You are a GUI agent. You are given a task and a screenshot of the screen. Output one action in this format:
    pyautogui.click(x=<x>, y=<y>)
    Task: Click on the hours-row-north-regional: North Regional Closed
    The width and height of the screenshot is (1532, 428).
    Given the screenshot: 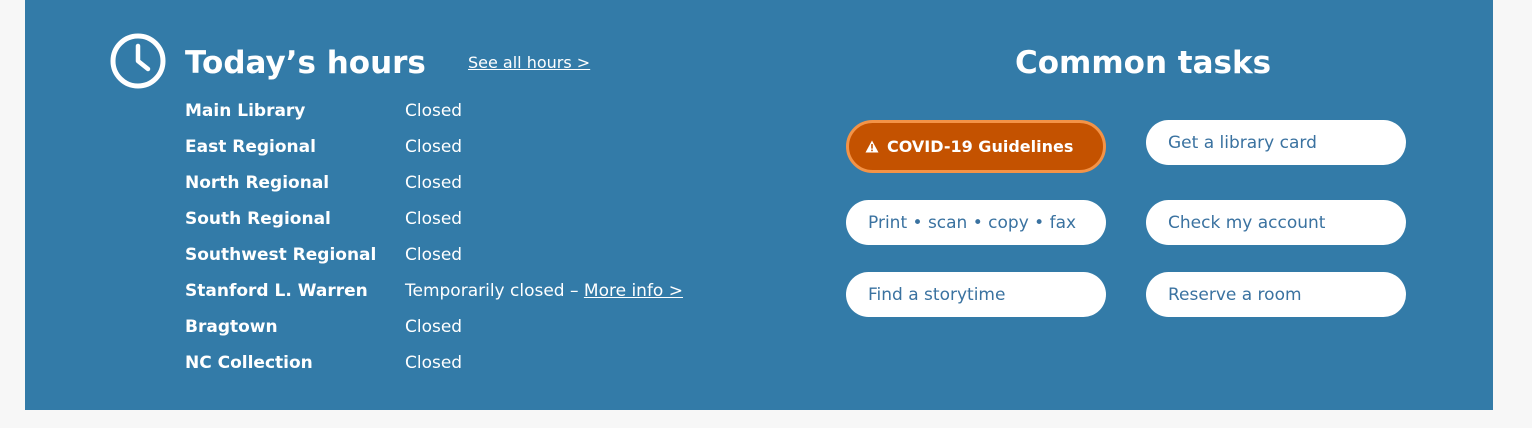 What is the action you would take?
    pyautogui.click(x=434, y=183)
    